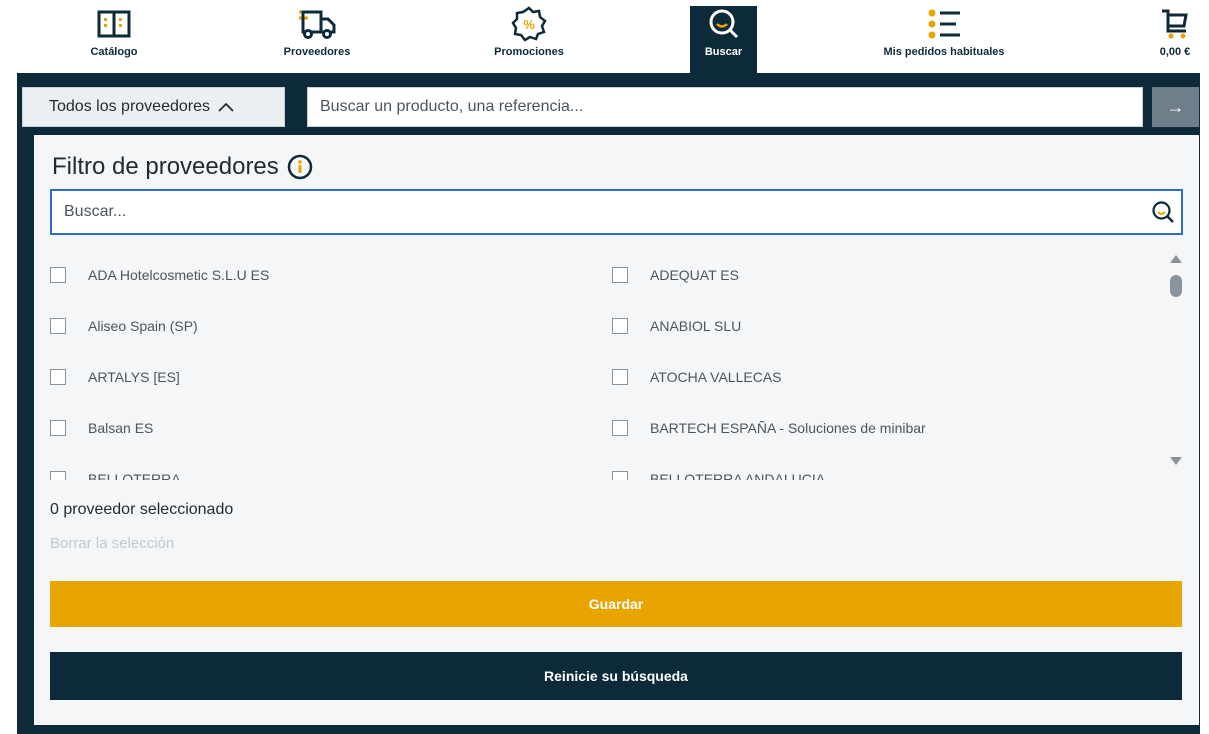 The height and width of the screenshot is (734, 1209). I want to click on save-button: Guardar, so click(616, 604).